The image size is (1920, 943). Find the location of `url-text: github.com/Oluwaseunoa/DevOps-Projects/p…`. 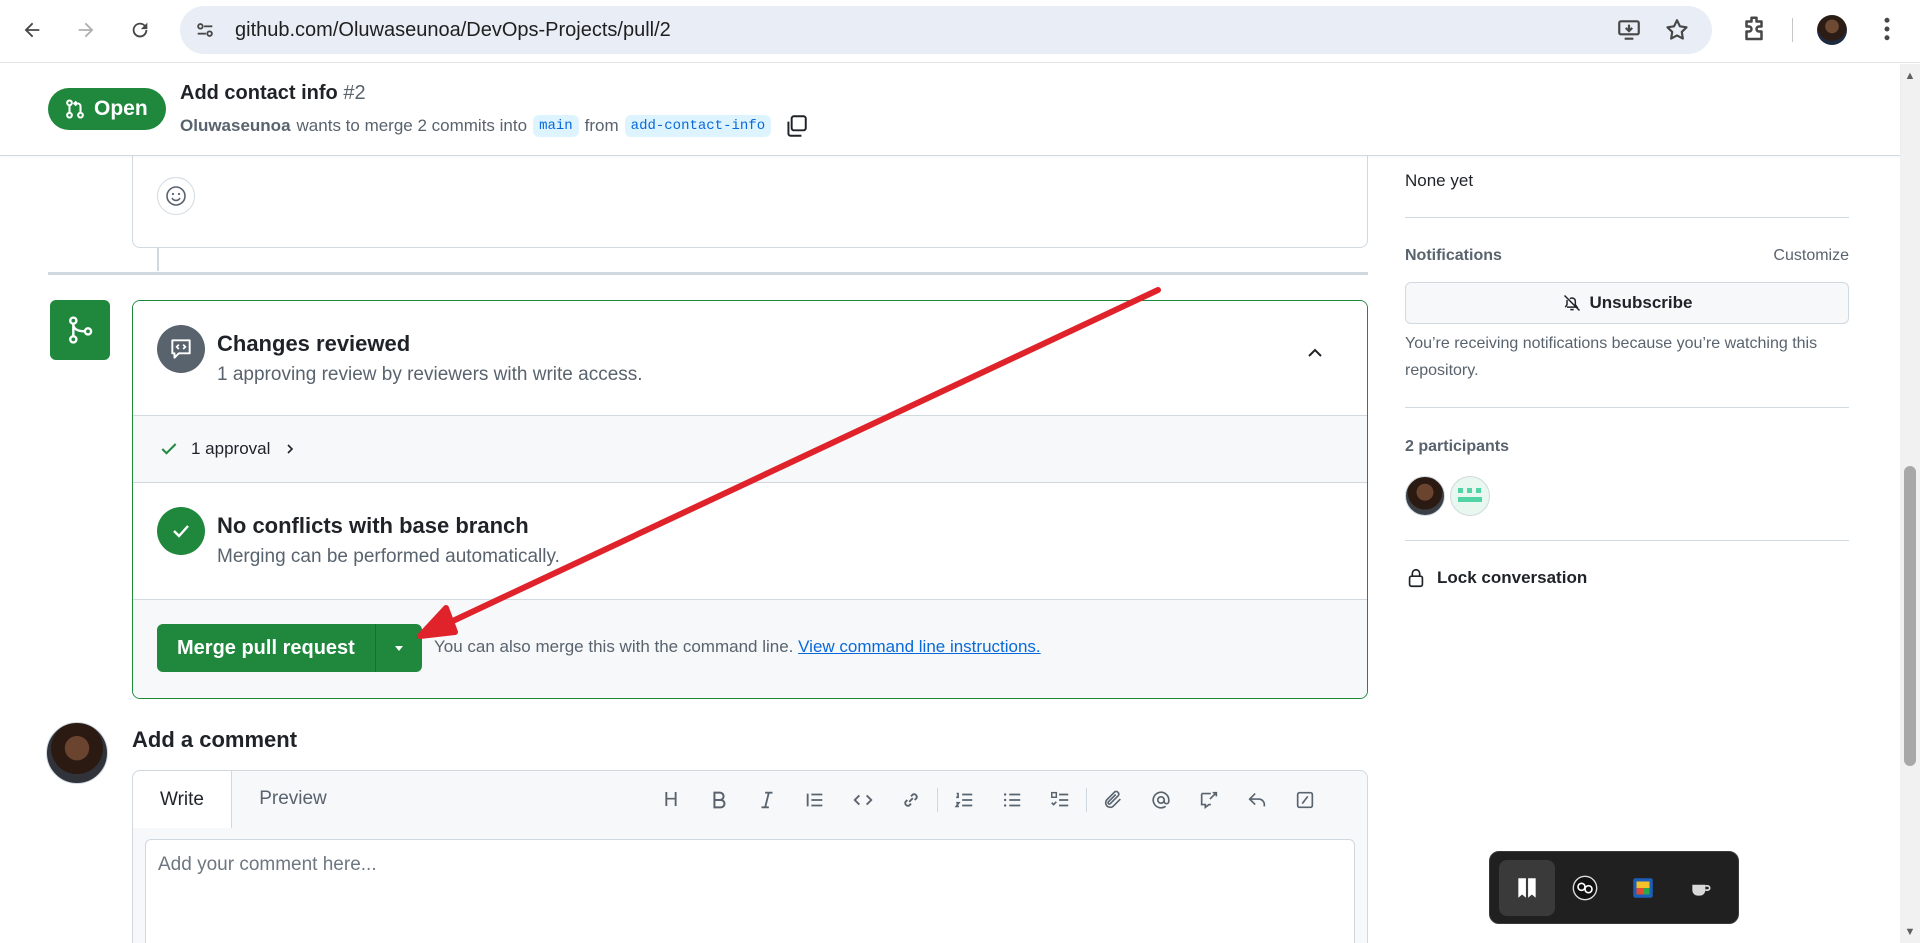

url-text: github.com/Oluwaseunoa/DevOps-Projects/p… is located at coordinates (453, 30).